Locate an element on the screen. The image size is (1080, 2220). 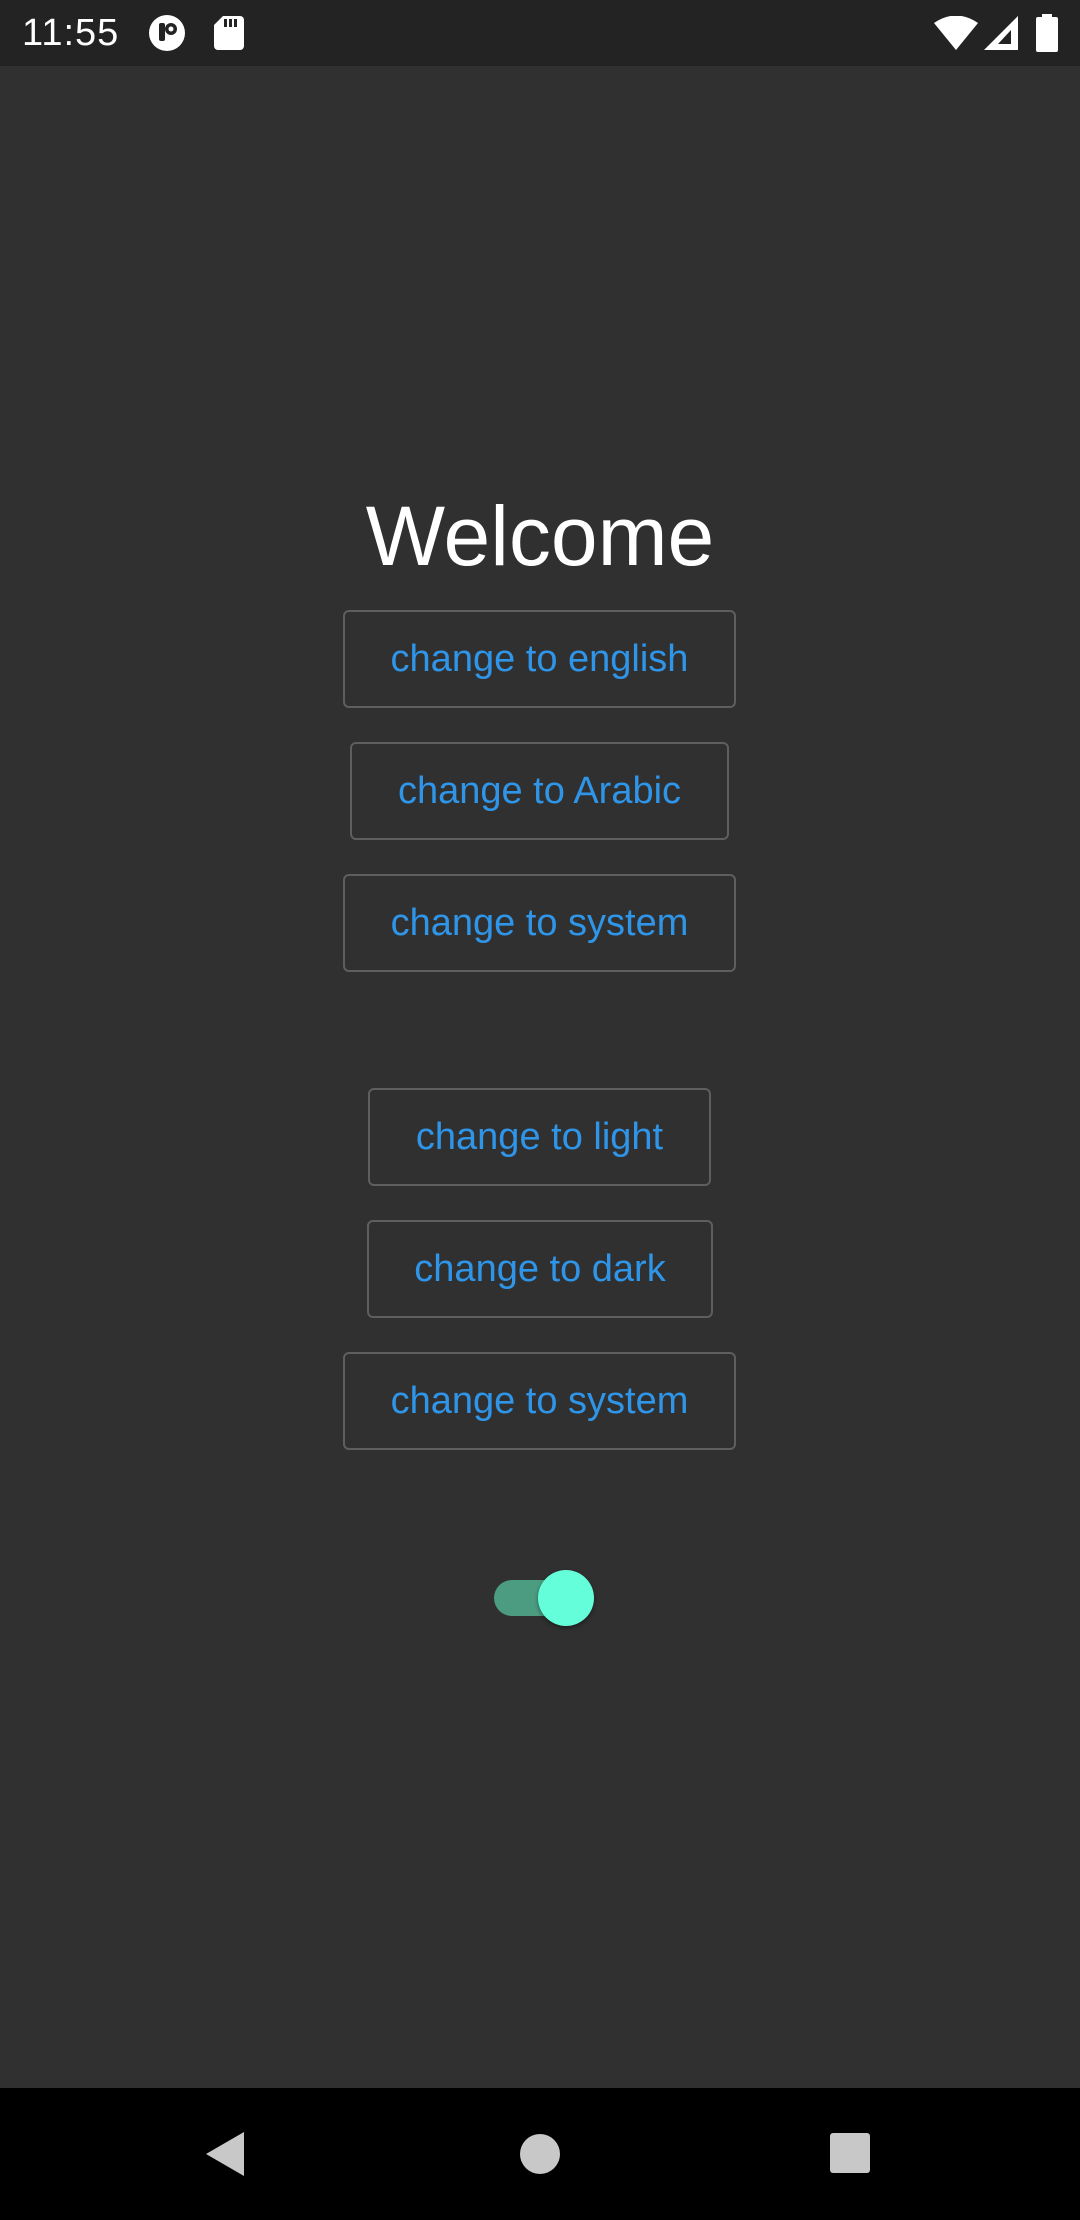
change-to-english-button: change to english is located at coordinates (539, 659).